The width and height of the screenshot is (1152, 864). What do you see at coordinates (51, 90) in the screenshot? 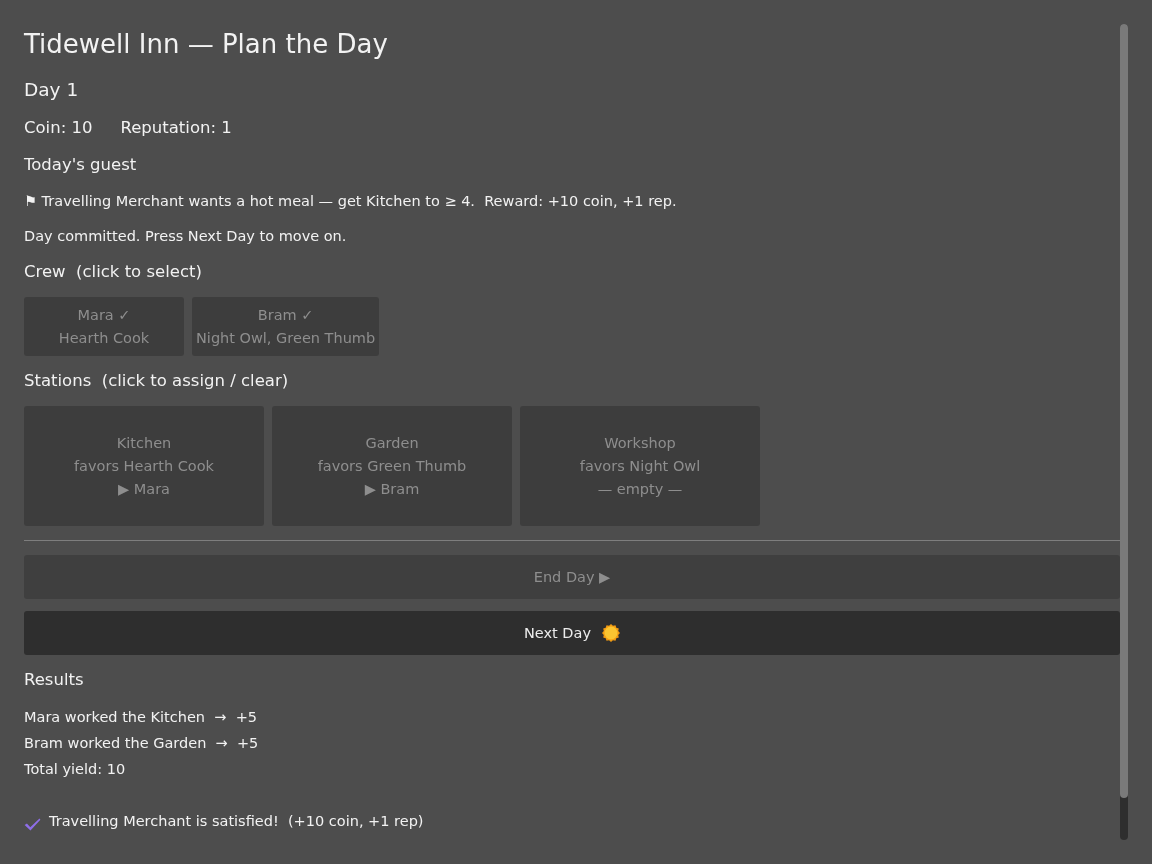
I see `day-label: Day 1` at bounding box center [51, 90].